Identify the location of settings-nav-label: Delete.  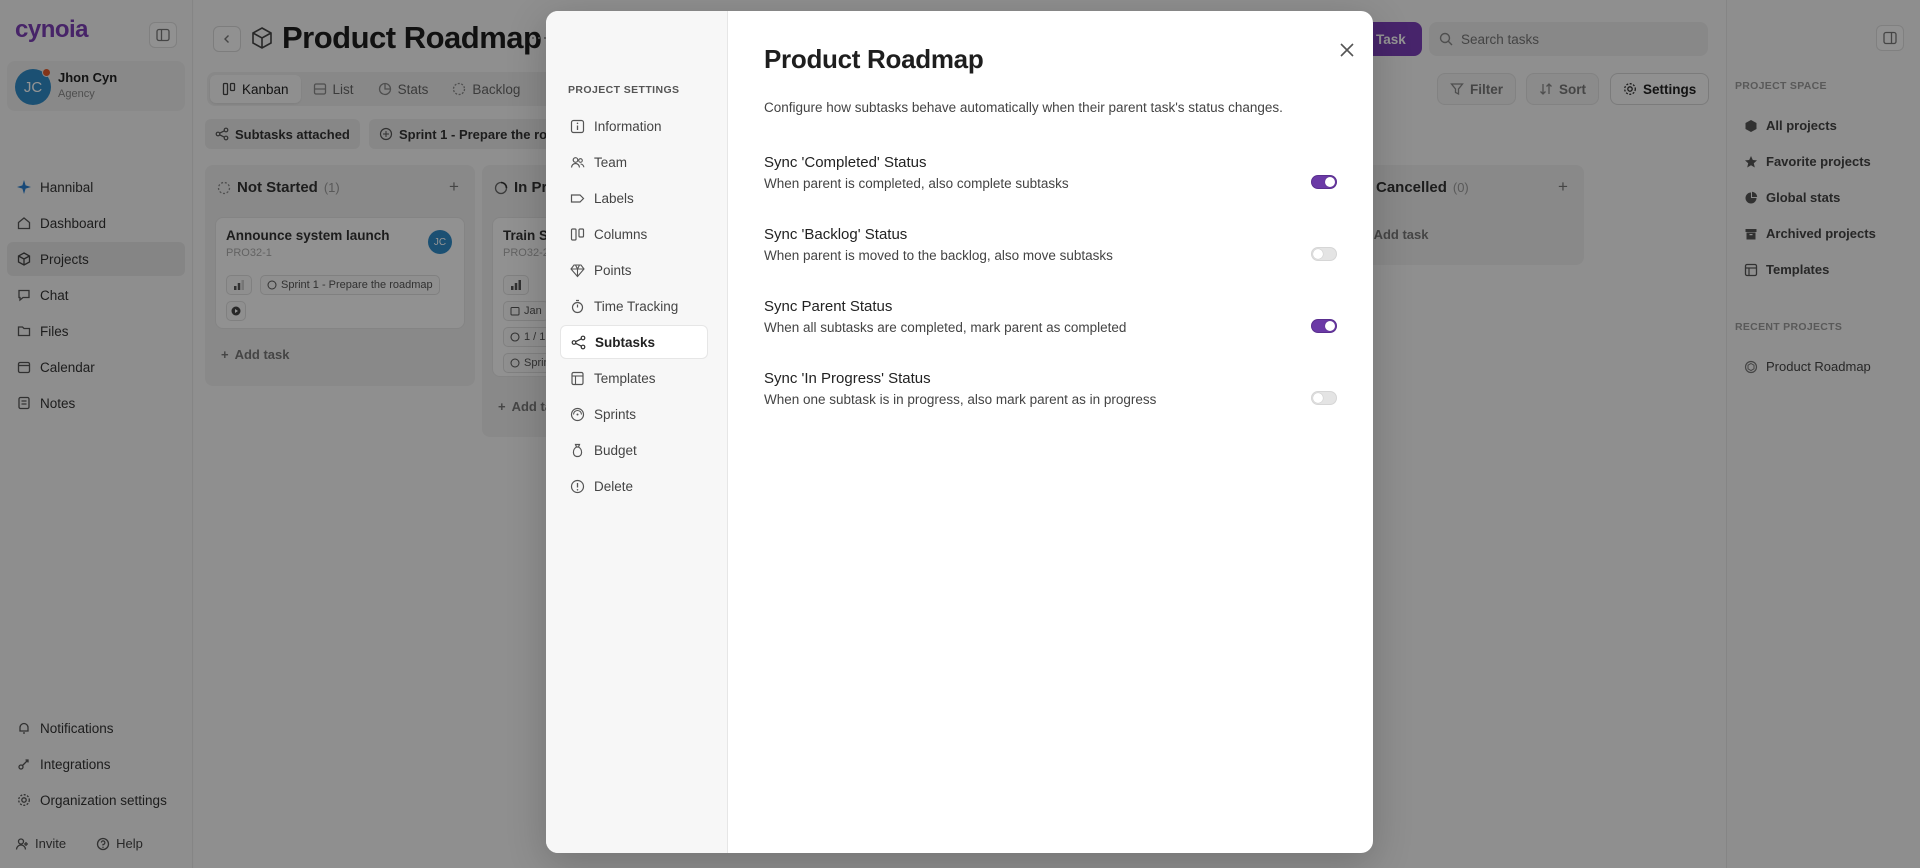
(614, 486).